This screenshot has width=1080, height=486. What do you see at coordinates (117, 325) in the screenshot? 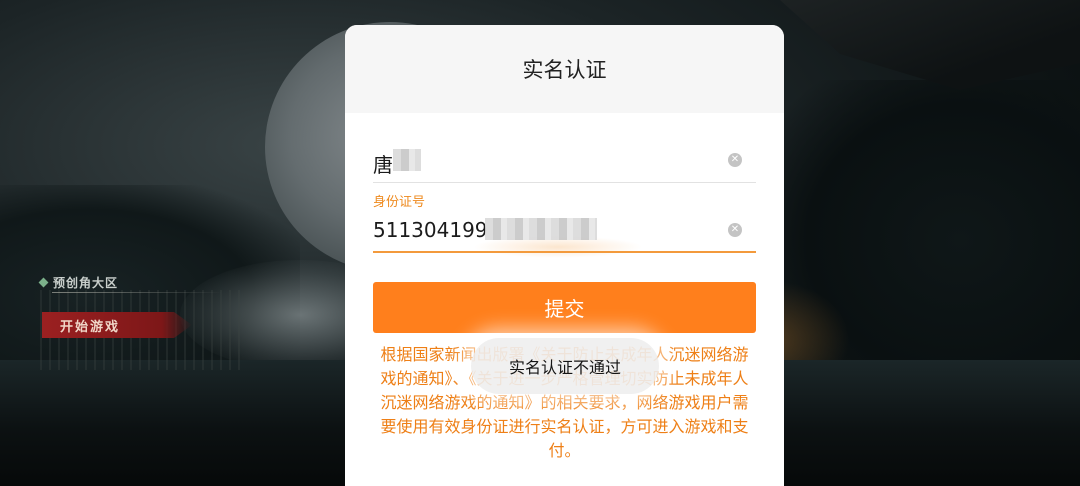
I see `start-game-button: 开始游戏` at bounding box center [117, 325].